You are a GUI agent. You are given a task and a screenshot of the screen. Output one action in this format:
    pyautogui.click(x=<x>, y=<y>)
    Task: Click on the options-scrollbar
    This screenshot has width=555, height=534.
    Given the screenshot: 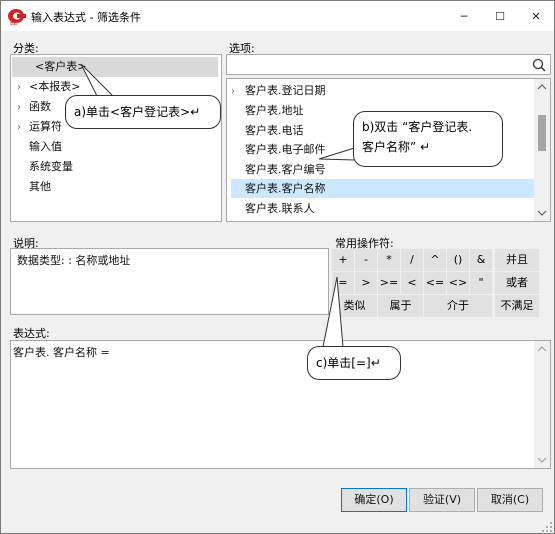 What is the action you would take?
    pyautogui.click(x=542, y=150)
    